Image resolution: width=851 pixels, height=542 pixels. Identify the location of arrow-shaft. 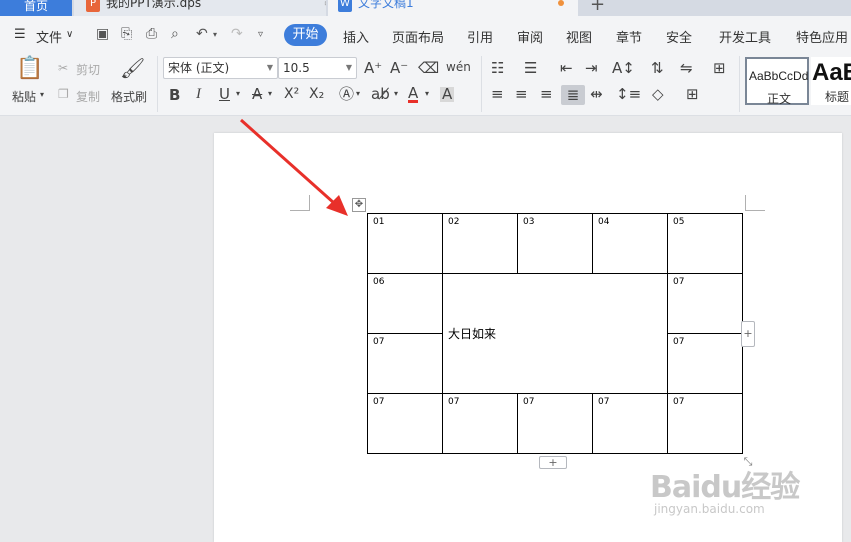
(287, 161).